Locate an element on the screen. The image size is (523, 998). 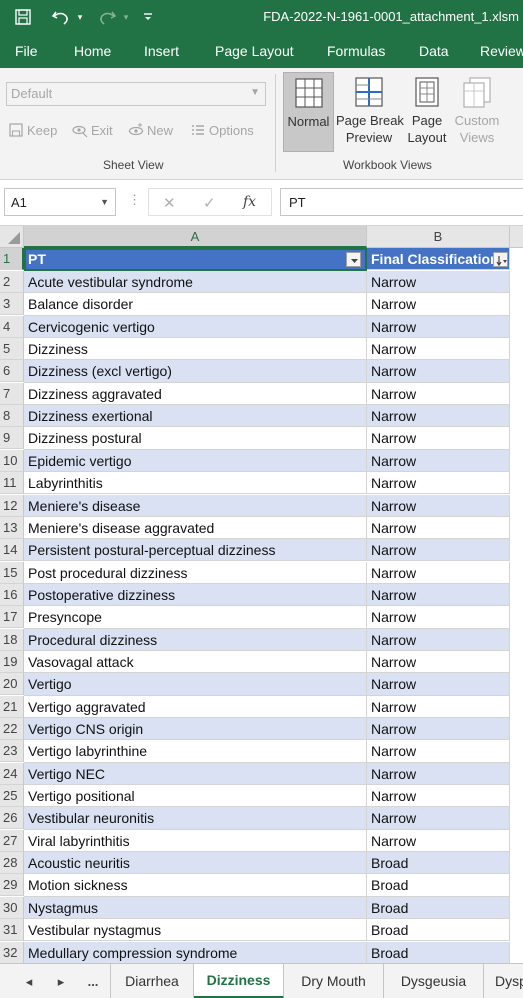
tab-review: Review is located at coordinates (501, 51).